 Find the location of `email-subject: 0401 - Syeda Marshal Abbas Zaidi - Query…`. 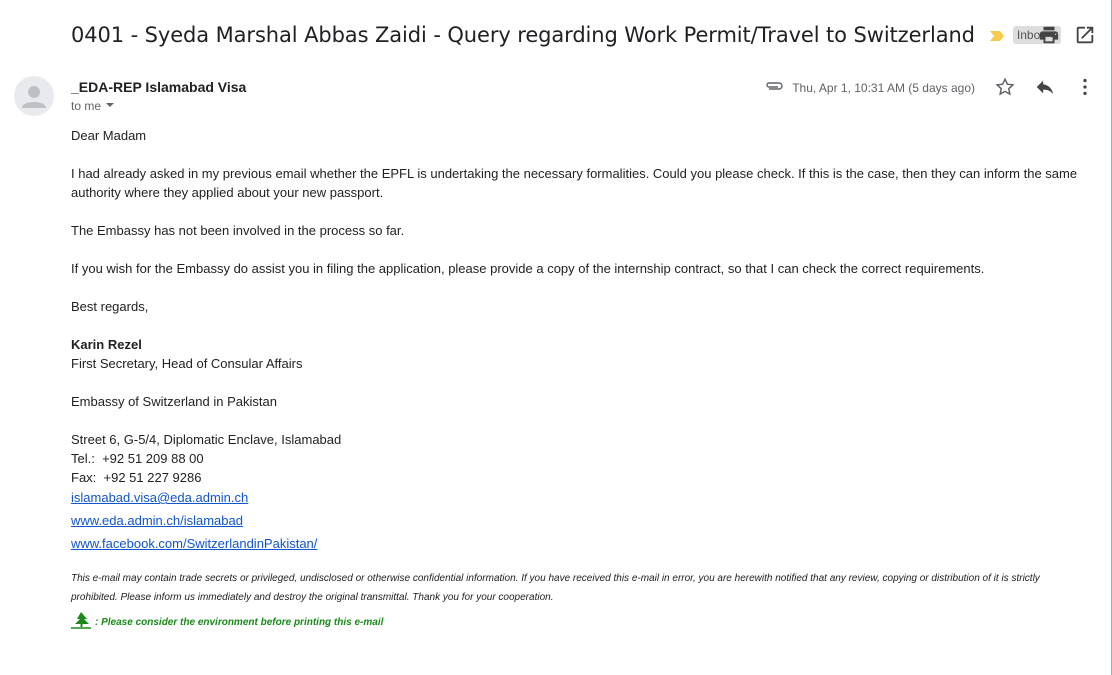

email-subject: 0401 - Syeda Marshal Abbas Zaidi - Query… is located at coordinates (523, 35).